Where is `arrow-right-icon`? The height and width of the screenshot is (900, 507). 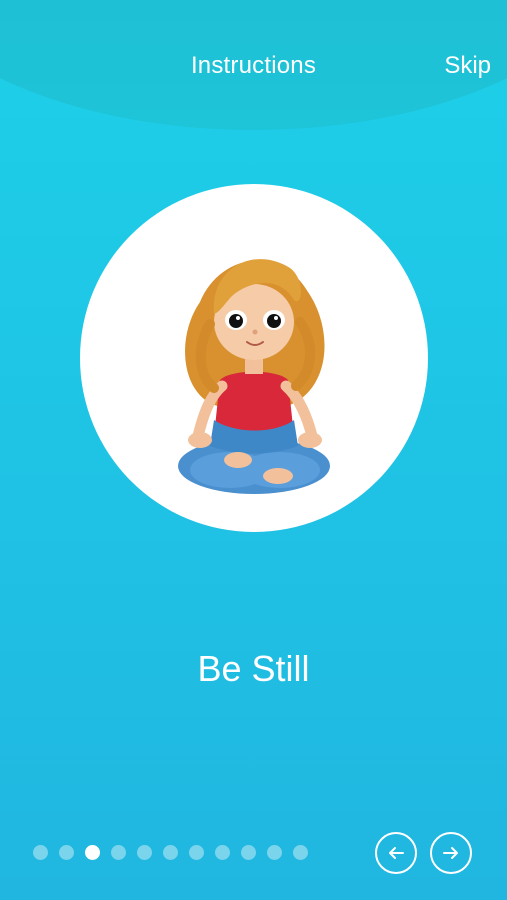
arrow-right-icon is located at coordinates (450, 853).